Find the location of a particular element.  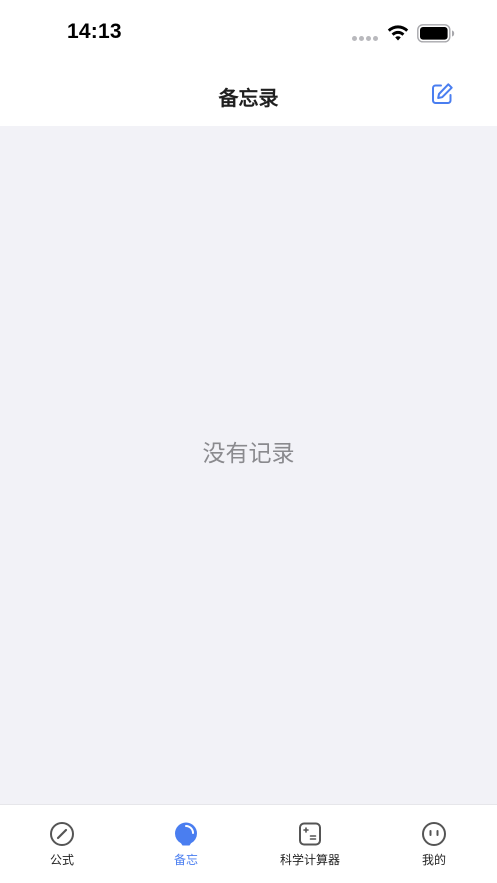

status-time: 14:13 is located at coordinates (94, 31).